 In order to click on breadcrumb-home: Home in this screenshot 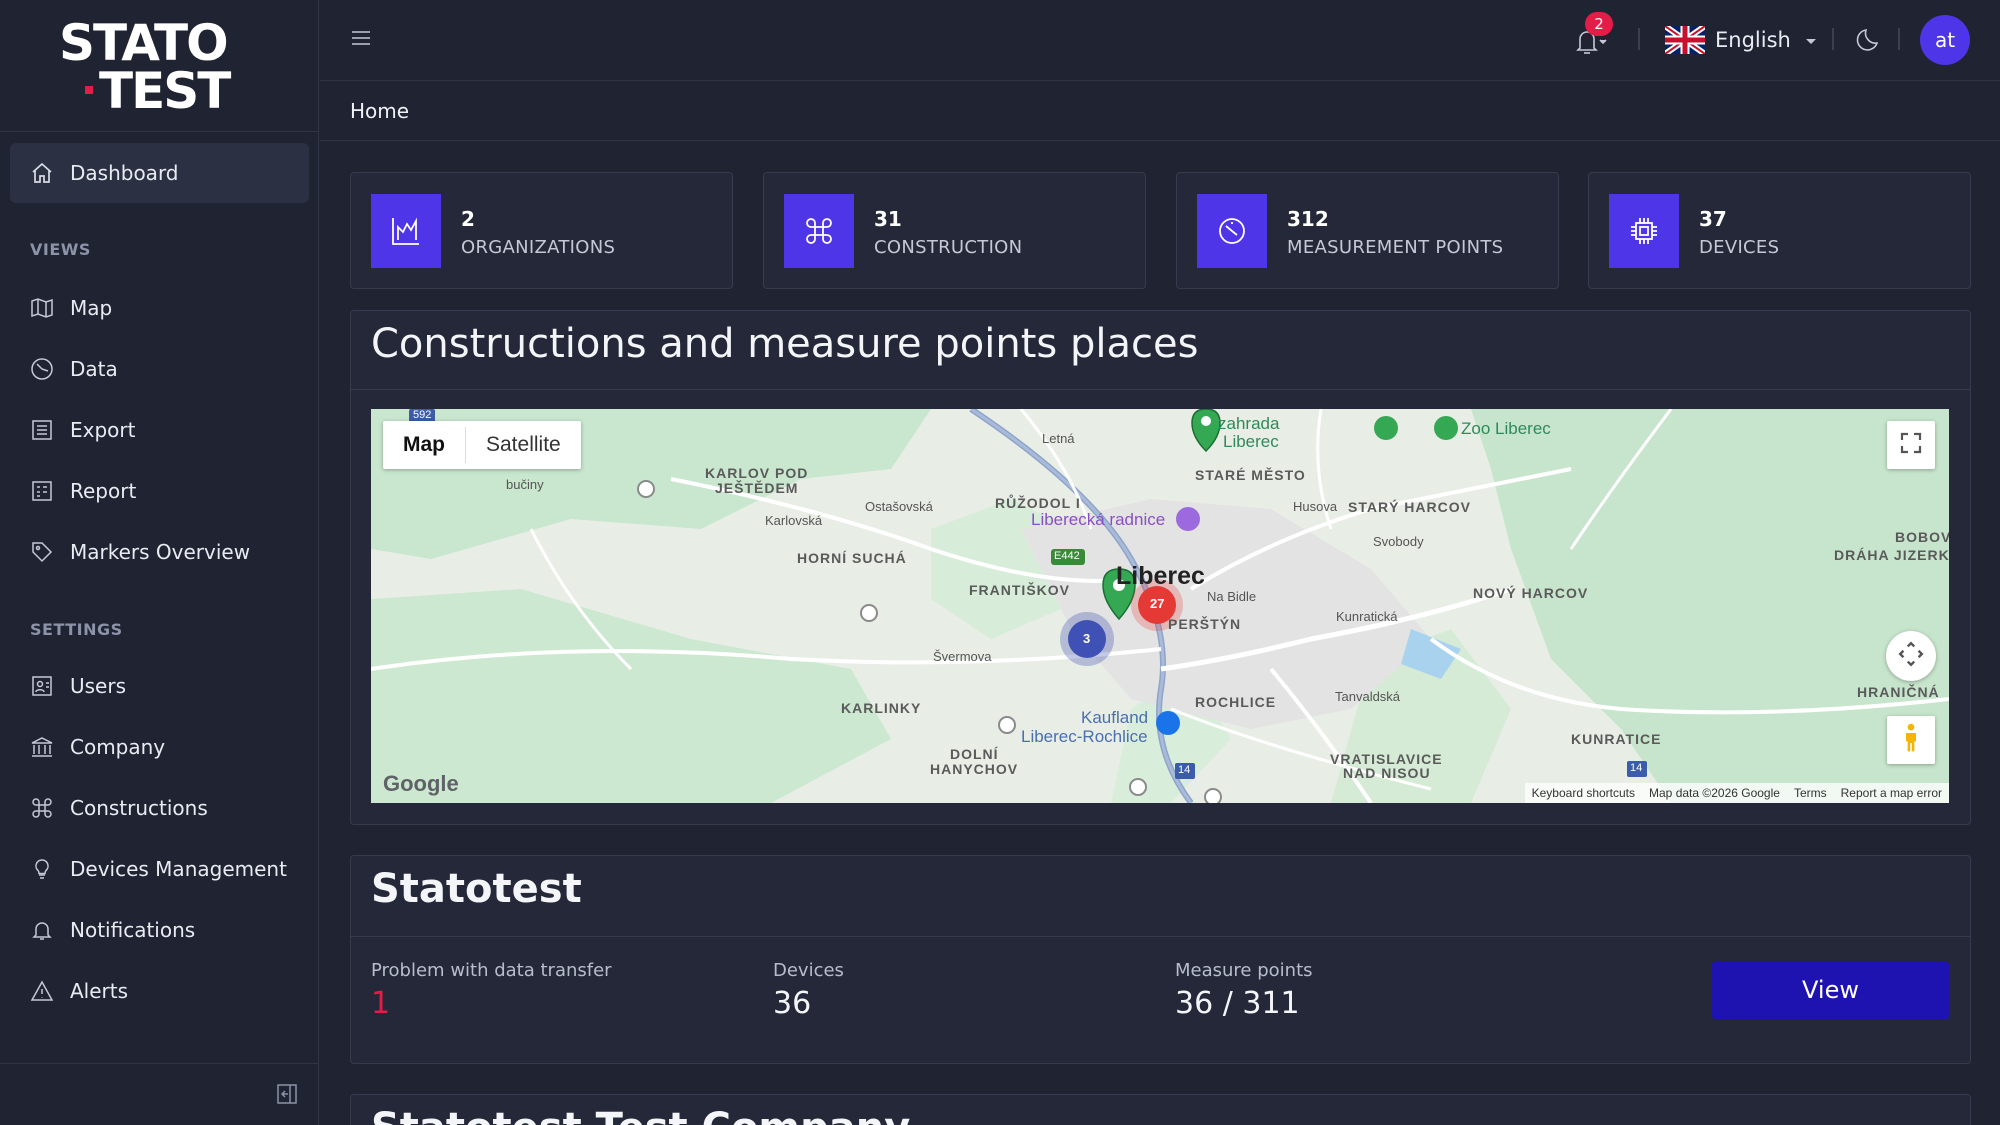, I will do `click(379, 111)`.